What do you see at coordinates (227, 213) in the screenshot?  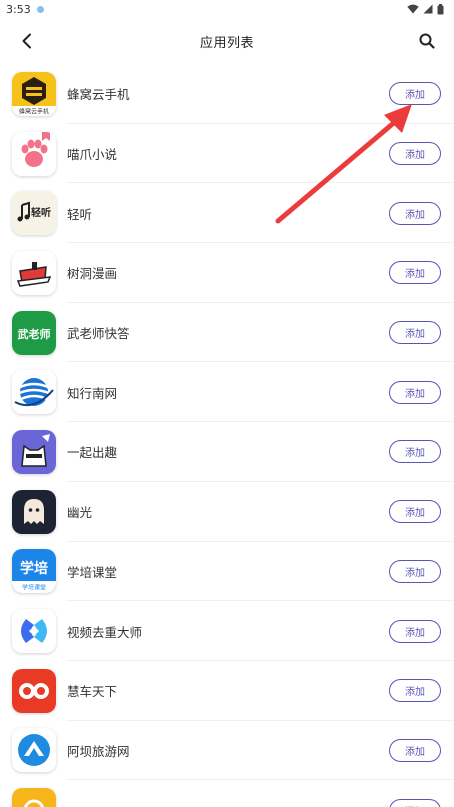 I see `list-item: 轻听 轻听 添加` at bounding box center [227, 213].